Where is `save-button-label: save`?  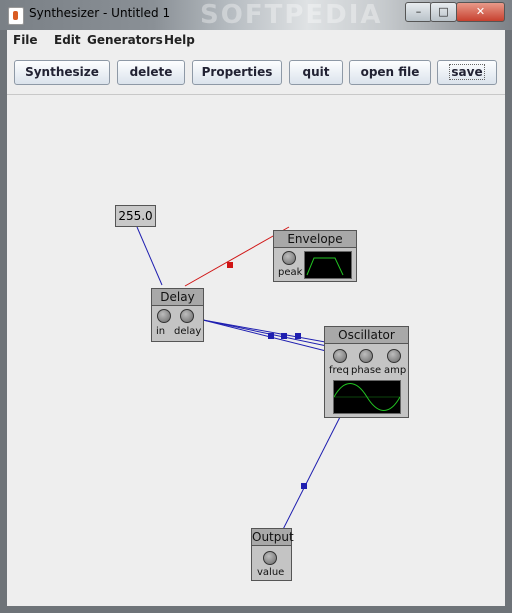 save-button-label: save is located at coordinates (467, 72).